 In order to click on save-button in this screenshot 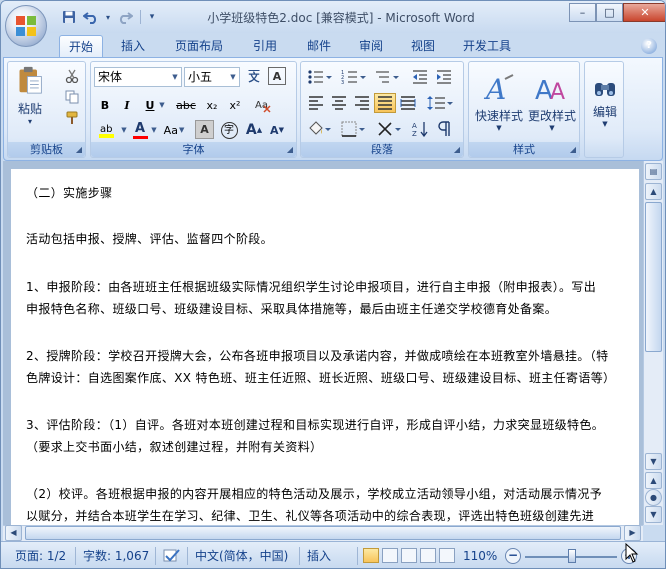, I will do `click(69, 17)`.